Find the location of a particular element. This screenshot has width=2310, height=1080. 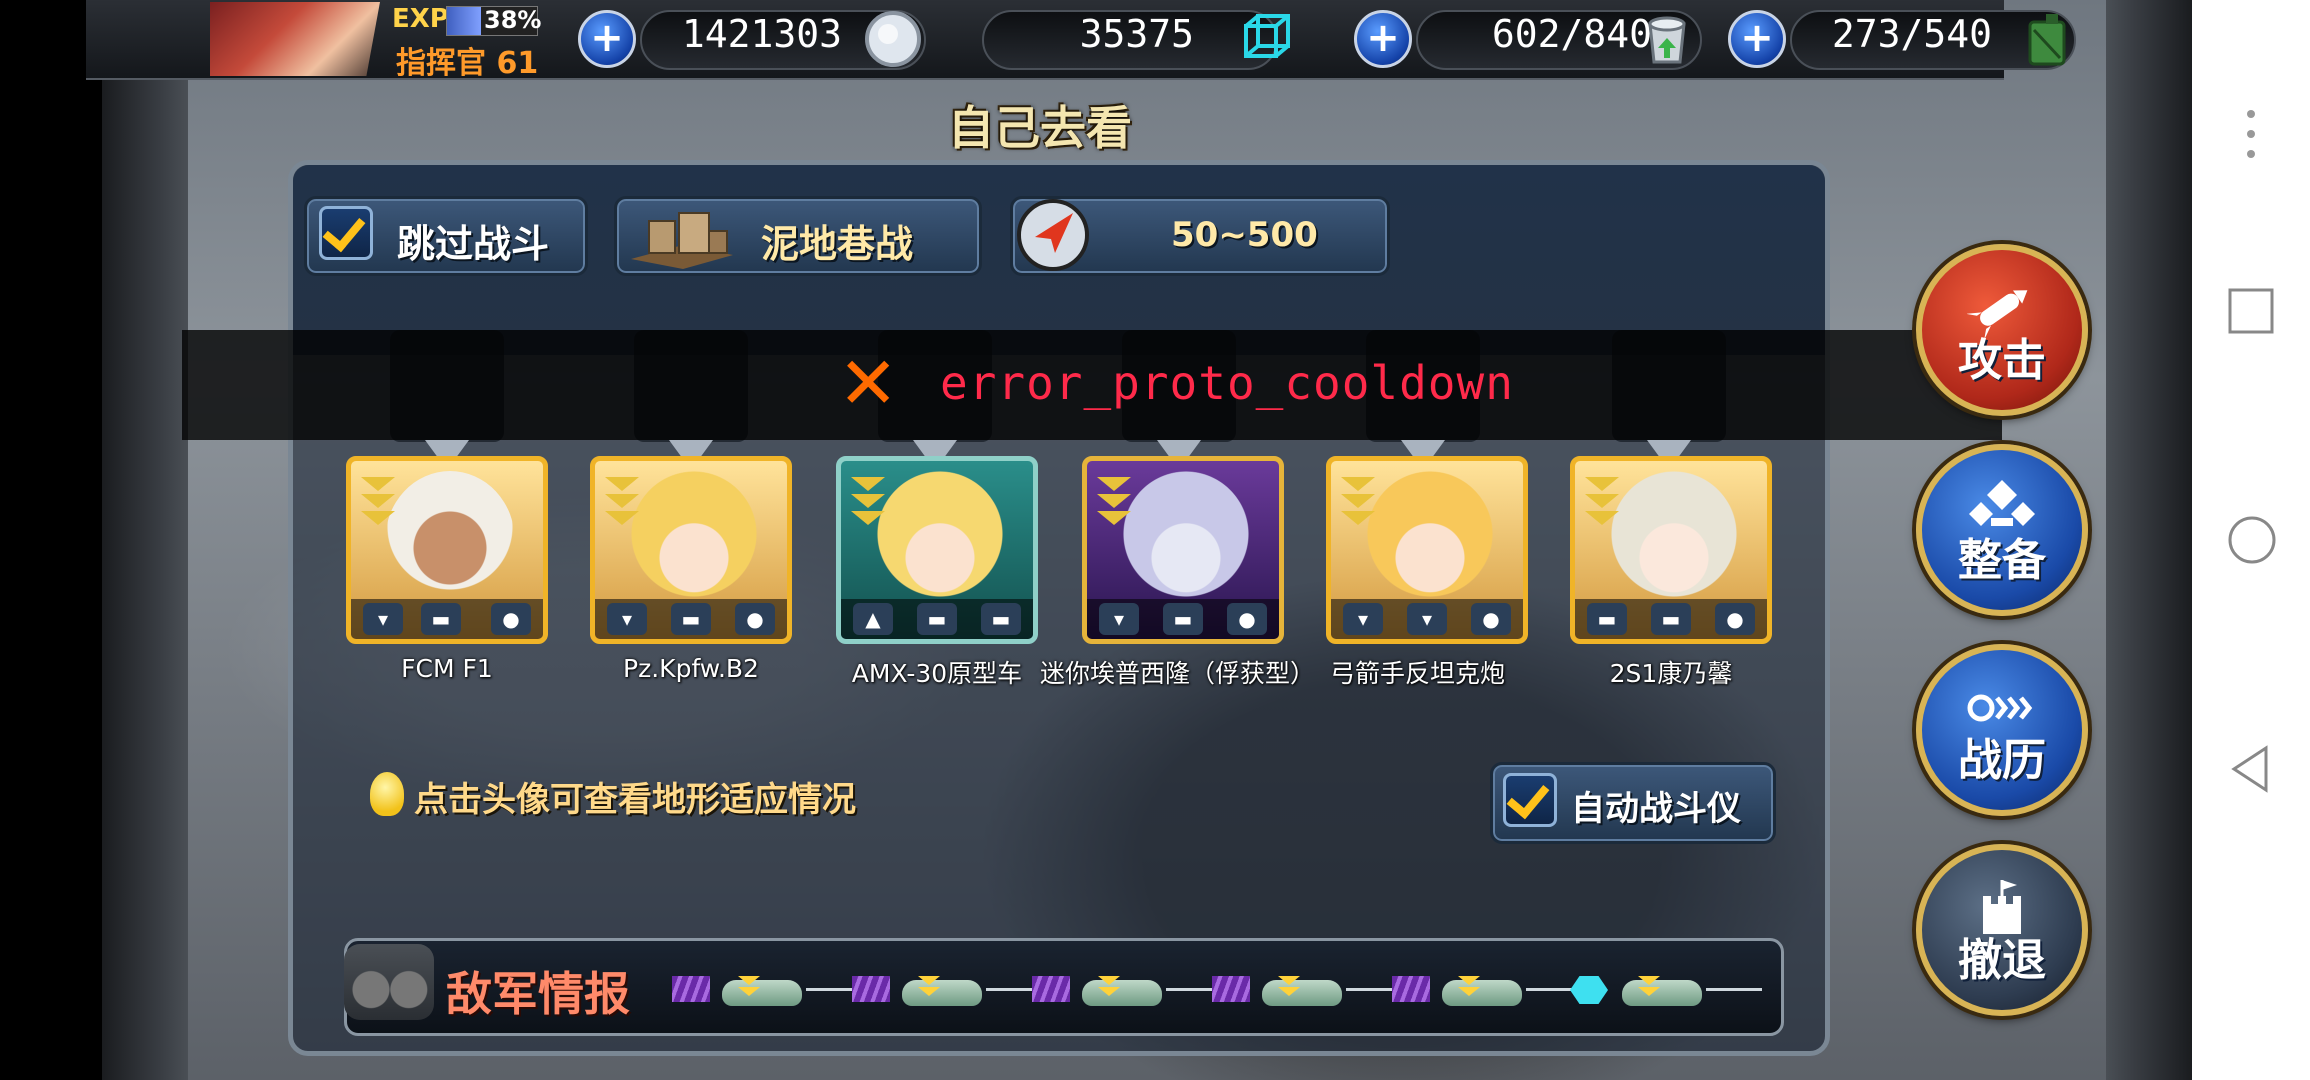

unit-card-2s1: ▬ ▬ ● is located at coordinates (1671, 550).